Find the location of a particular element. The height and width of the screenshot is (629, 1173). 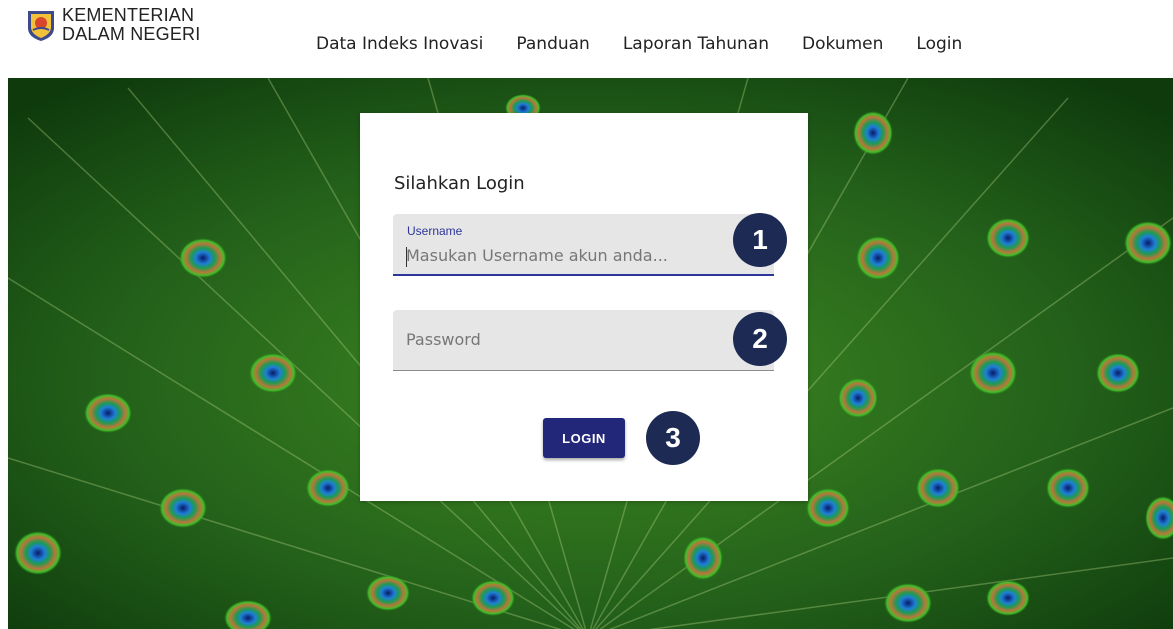

username-label: Username is located at coordinates (435, 231).